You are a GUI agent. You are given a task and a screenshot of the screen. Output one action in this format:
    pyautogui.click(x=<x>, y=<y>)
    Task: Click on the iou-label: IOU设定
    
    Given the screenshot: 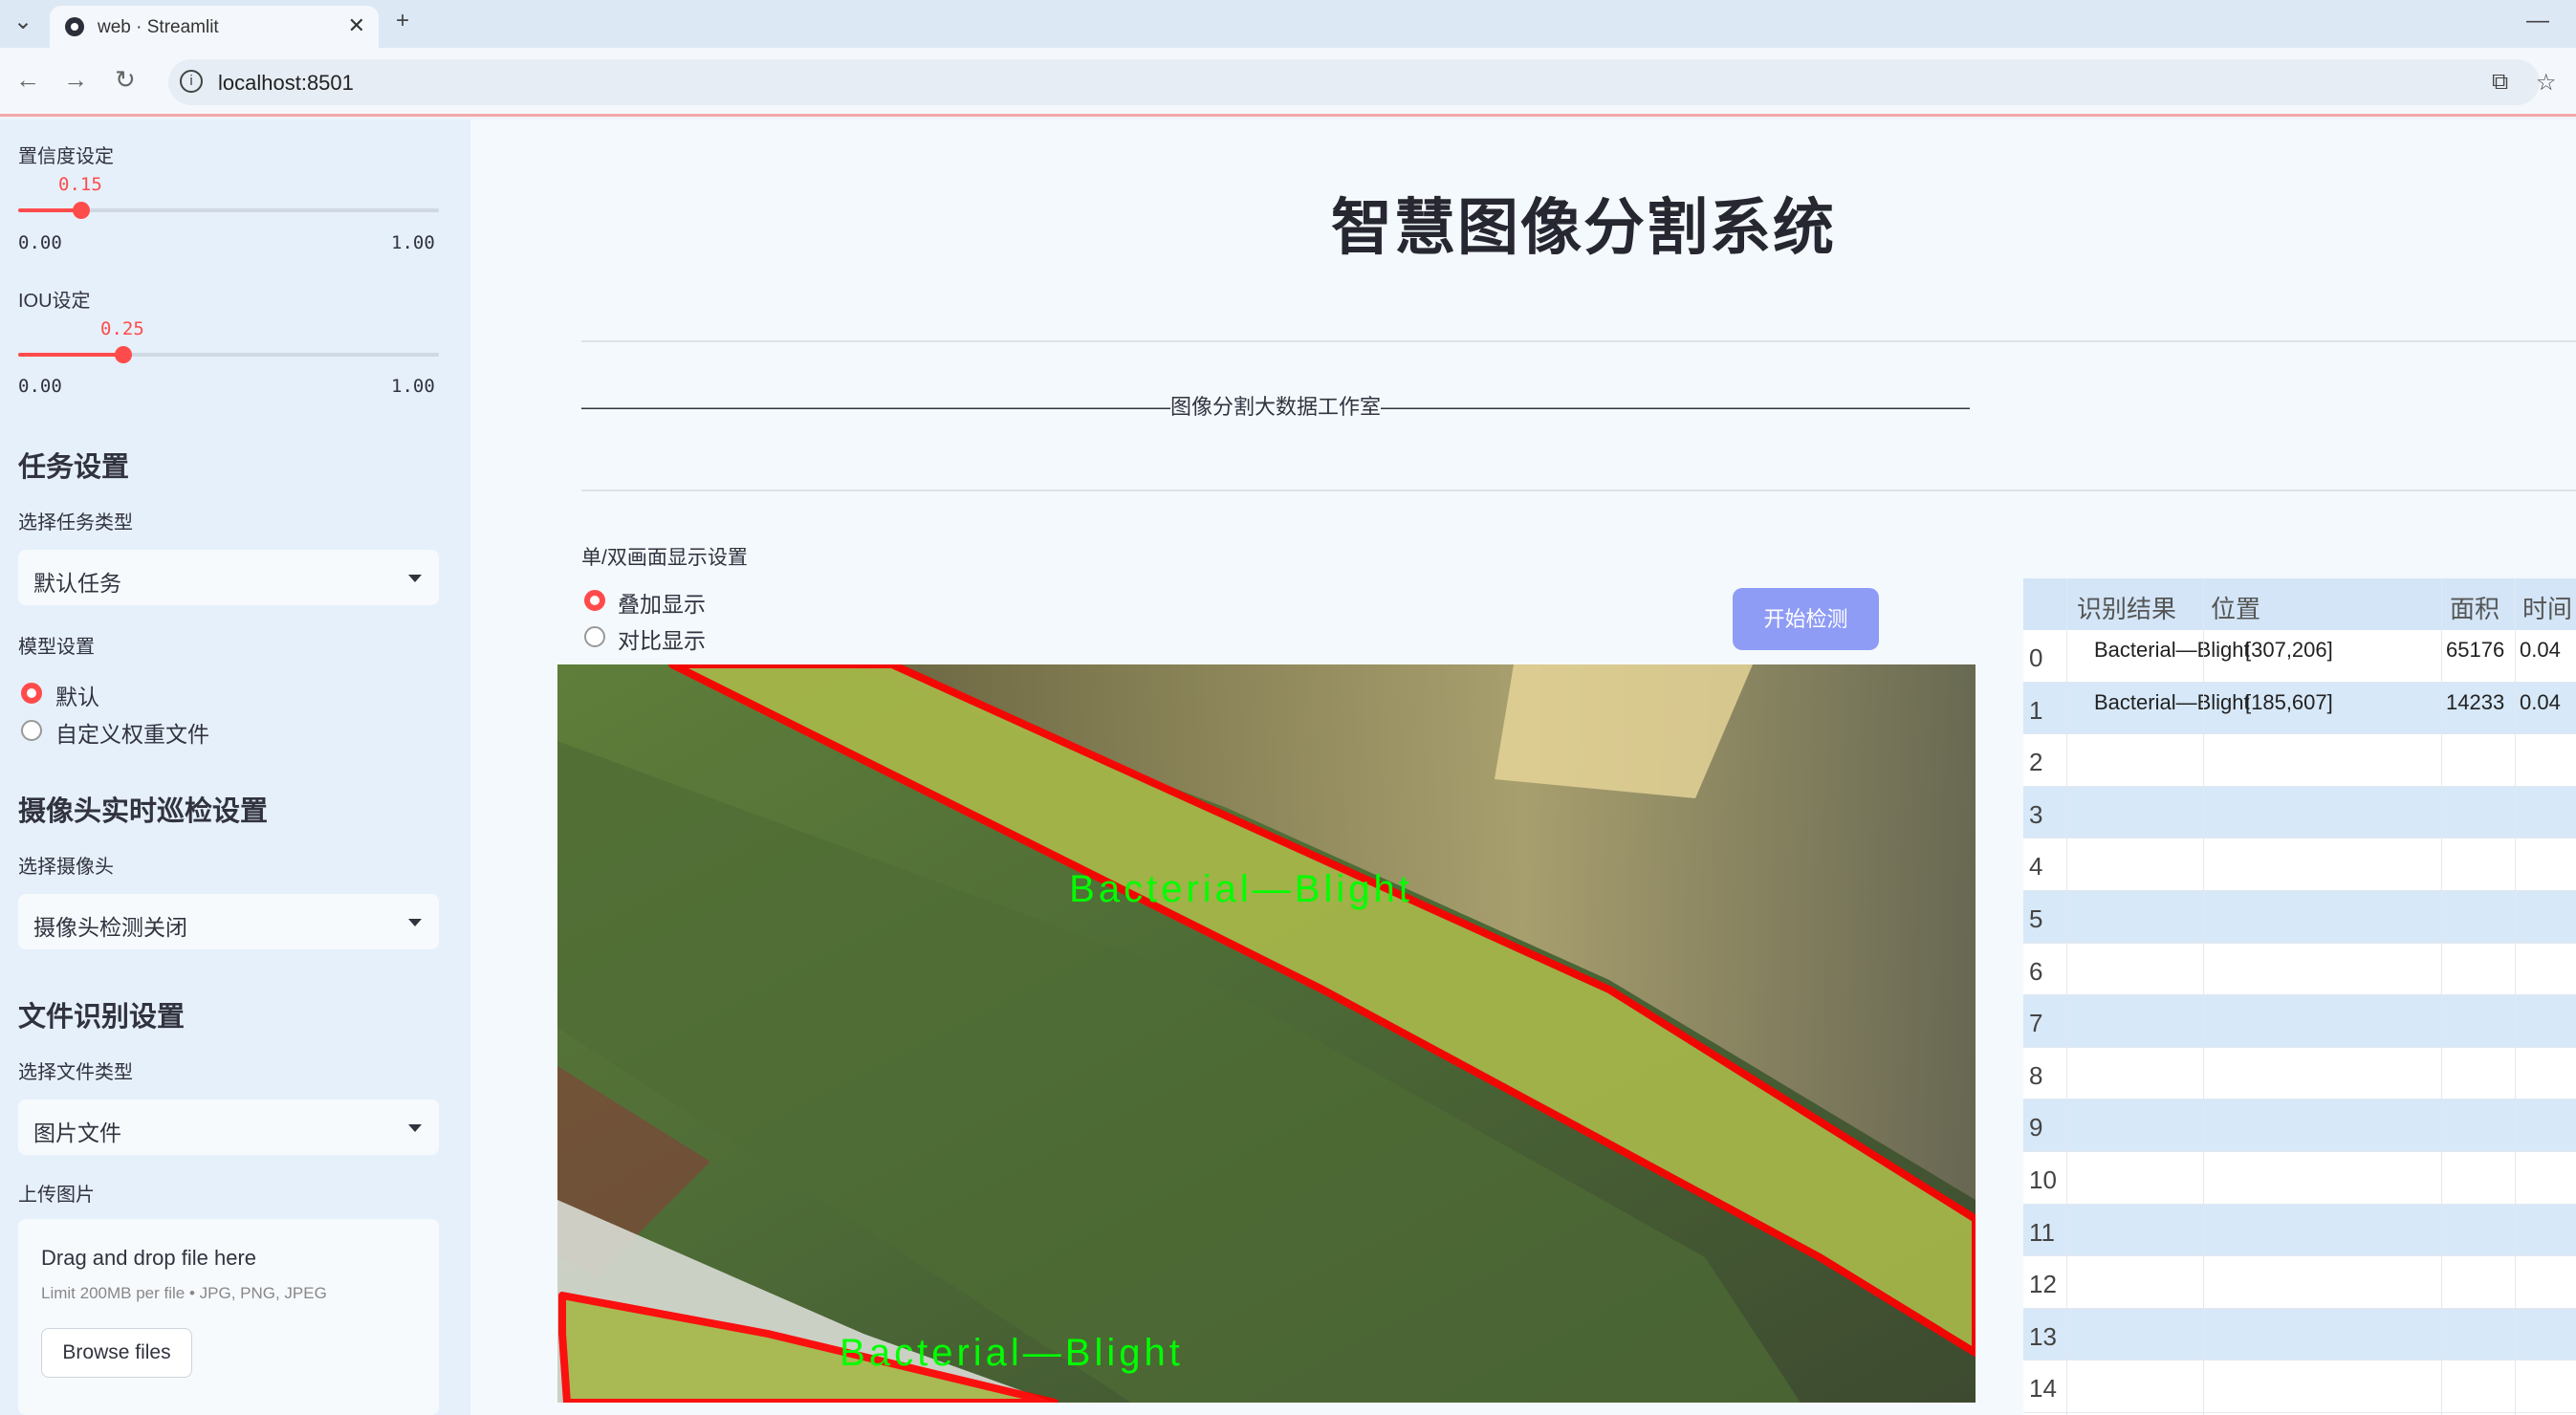 What is the action you would take?
    pyautogui.click(x=54, y=302)
    